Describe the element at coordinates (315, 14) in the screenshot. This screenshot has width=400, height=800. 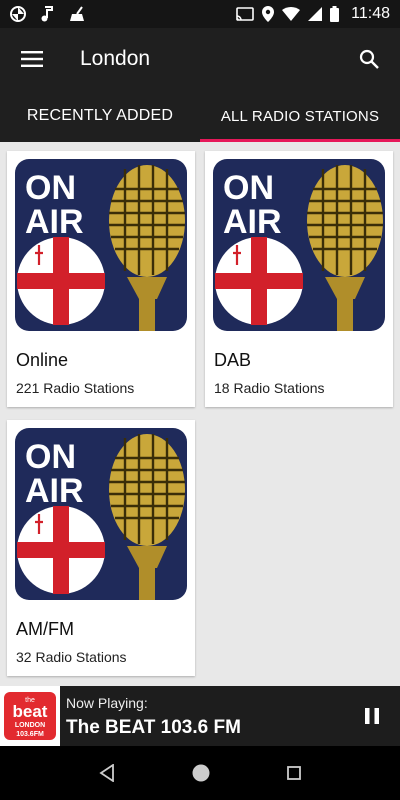
I see `signal-icon` at that location.